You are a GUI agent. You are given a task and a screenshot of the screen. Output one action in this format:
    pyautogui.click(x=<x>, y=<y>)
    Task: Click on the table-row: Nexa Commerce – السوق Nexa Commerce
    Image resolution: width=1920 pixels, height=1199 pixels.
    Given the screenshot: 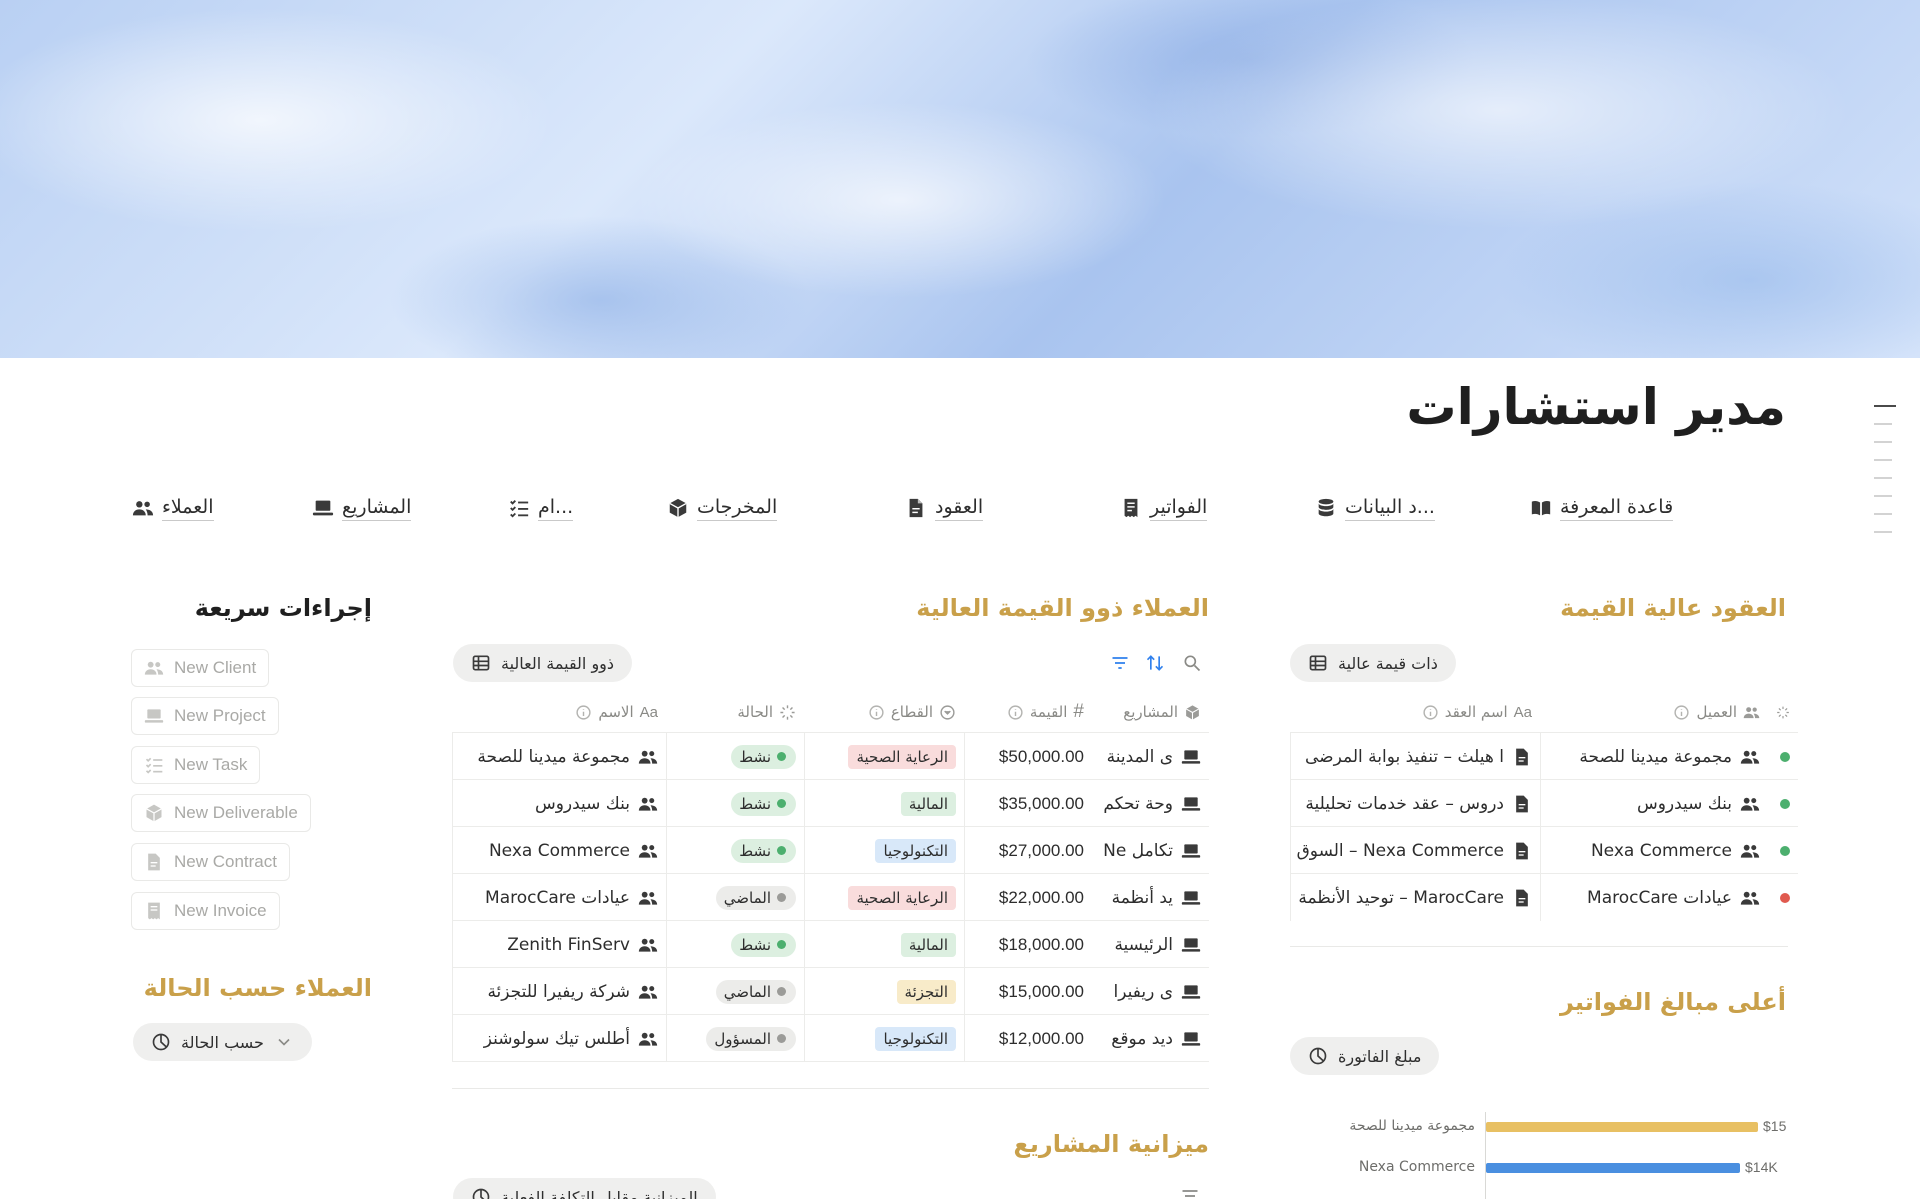 What is the action you would take?
    pyautogui.click(x=1544, y=850)
    